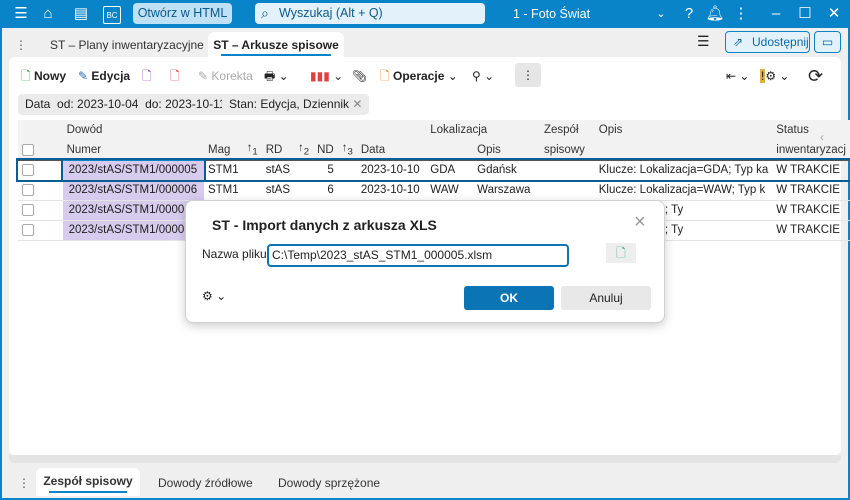 The width and height of the screenshot is (850, 500). I want to click on list-view-icon: ☰, so click(703, 41).